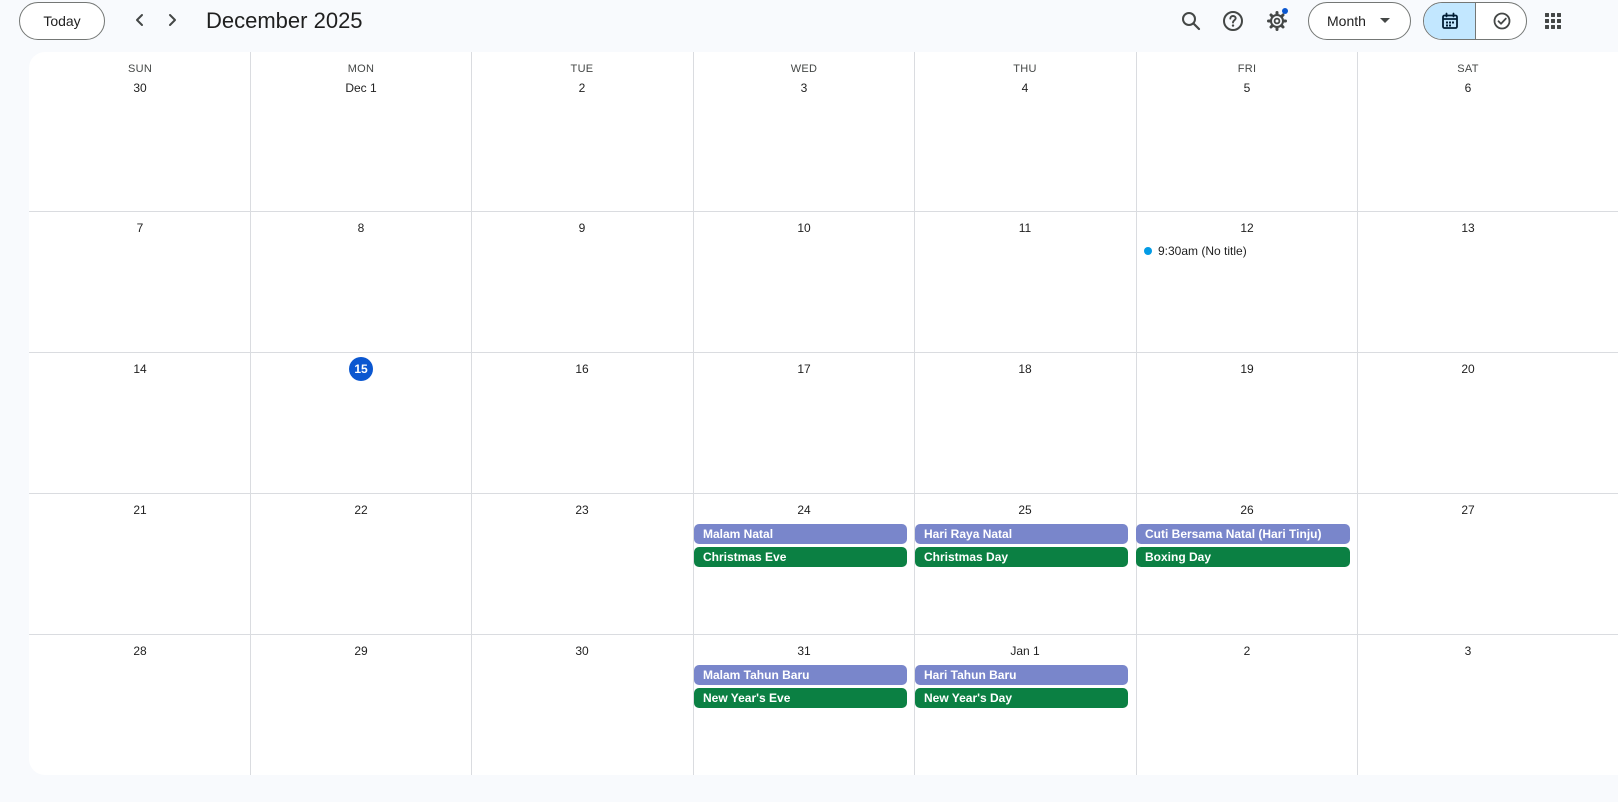  Describe the element at coordinates (804, 651) in the screenshot. I see `day-number: 31` at that location.